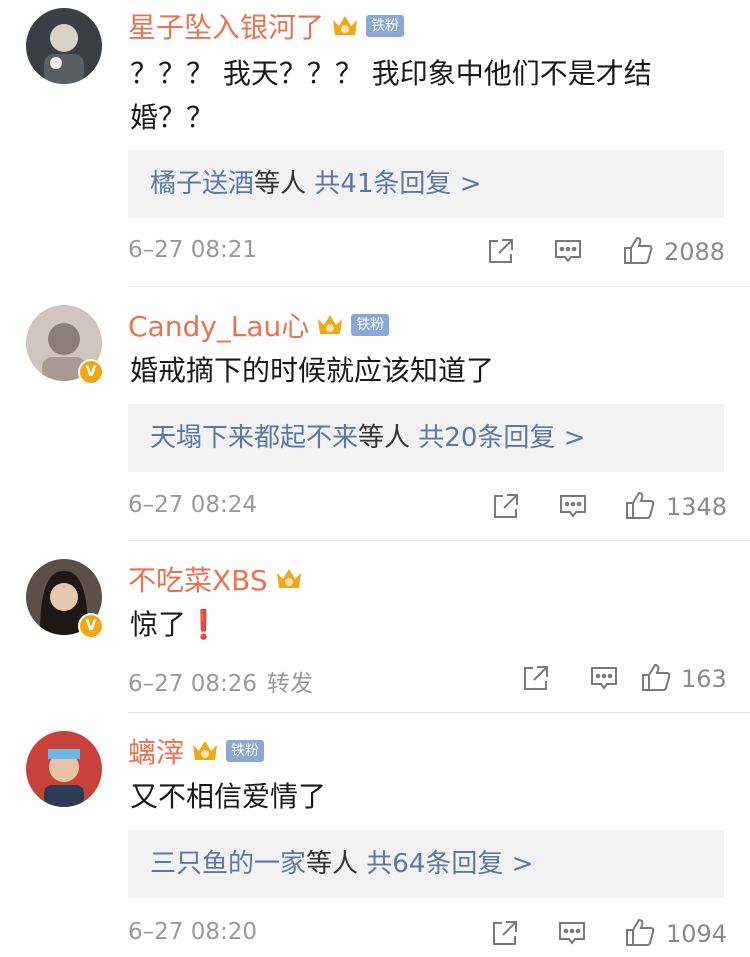  I want to click on like-count: 1094, so click(697, 934).